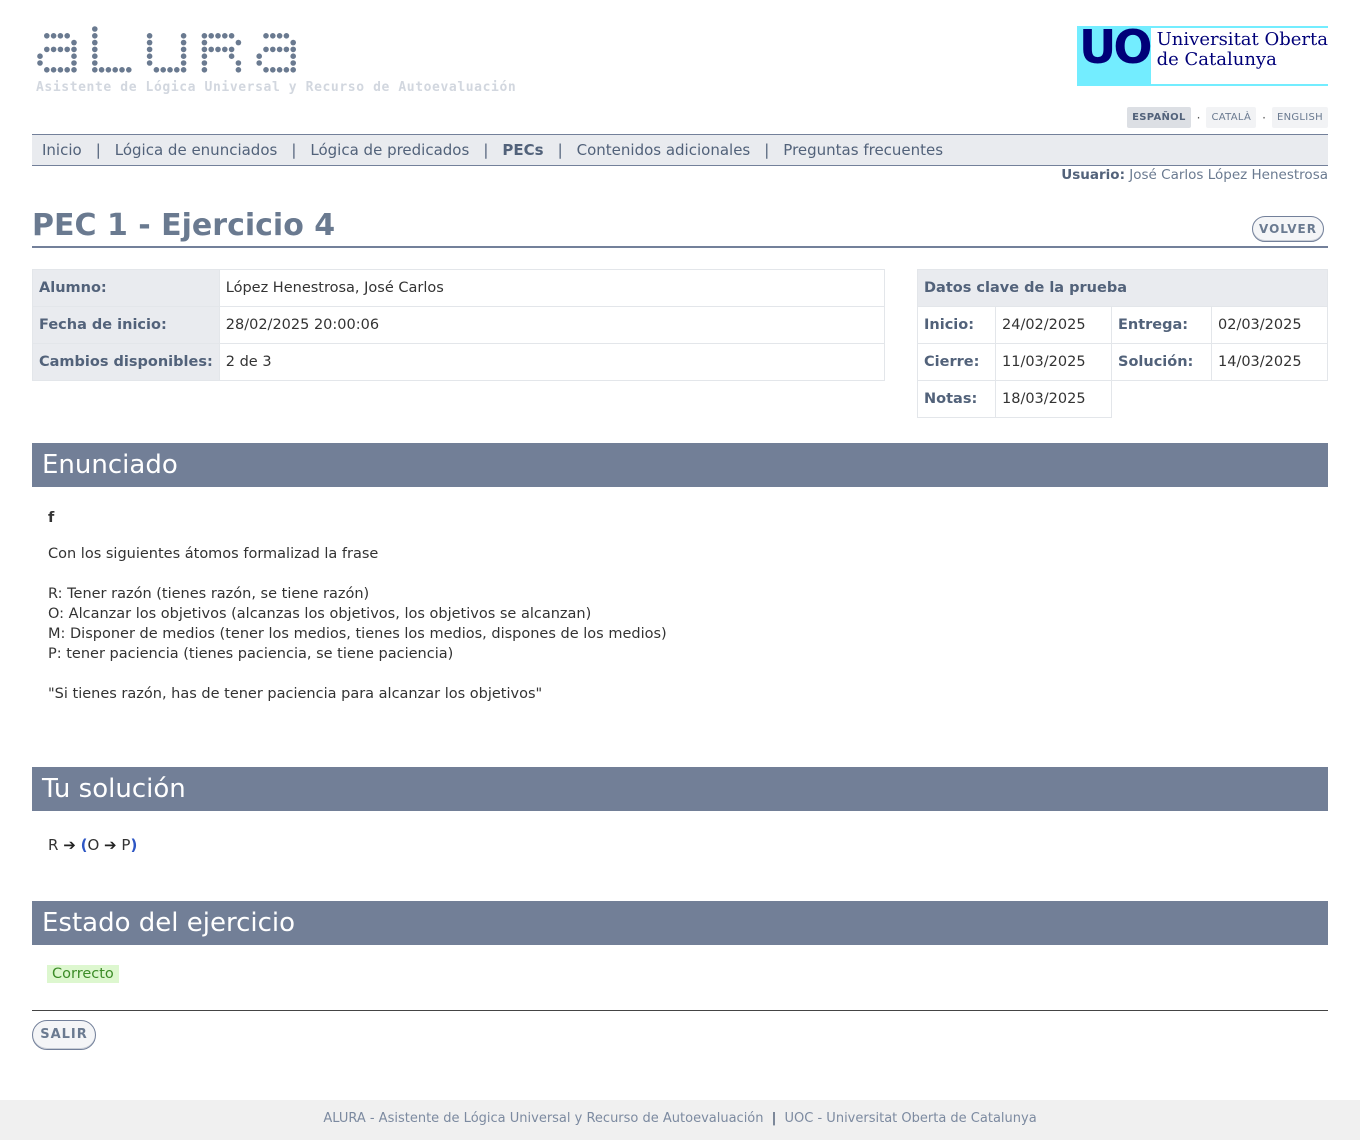  Describe the element at coordinates (1231, 117) in the screenshot. I see `lang-ca: CATALÀ` at that location.